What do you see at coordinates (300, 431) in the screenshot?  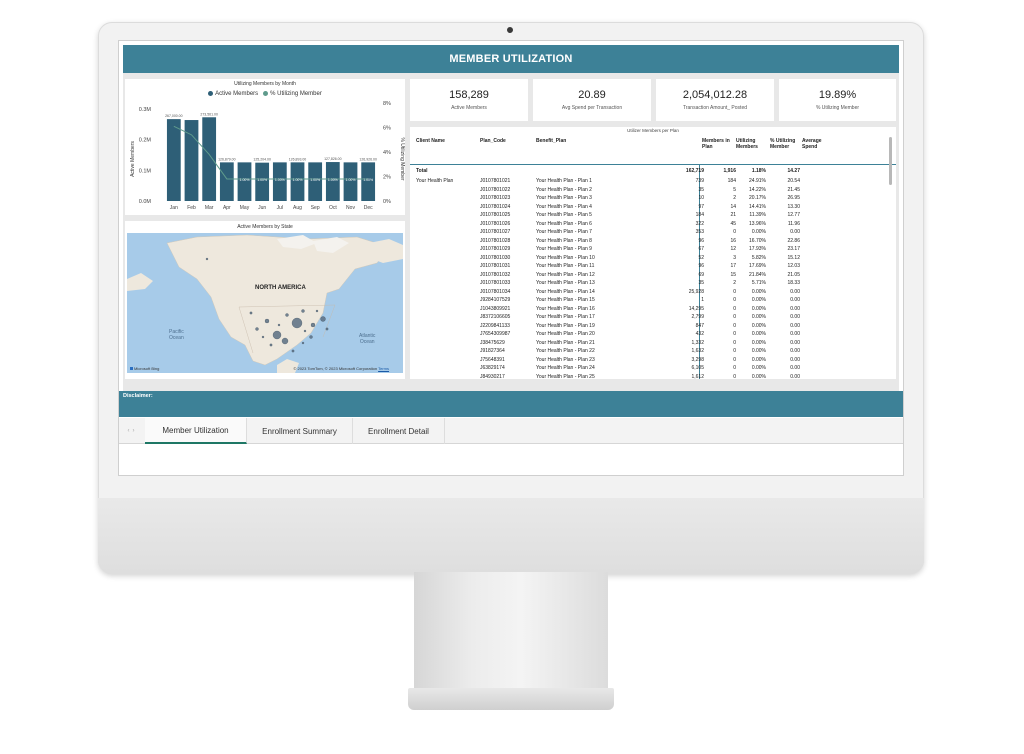 I see `tab-enrollment-summary: Enrollment Summary` at bounding box center [300, 431].